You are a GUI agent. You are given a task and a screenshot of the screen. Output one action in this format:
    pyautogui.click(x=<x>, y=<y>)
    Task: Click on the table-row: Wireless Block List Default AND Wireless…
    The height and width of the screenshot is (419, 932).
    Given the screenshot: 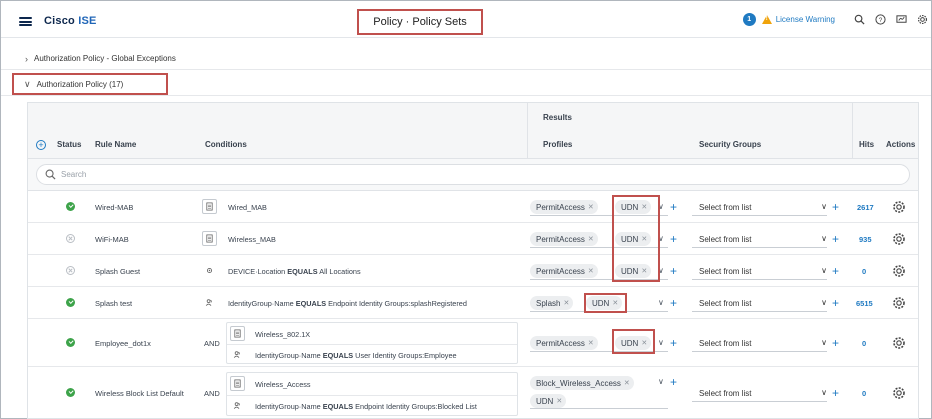 What is the action you would take?
    pyautogui.click(x=473, y=392)
    